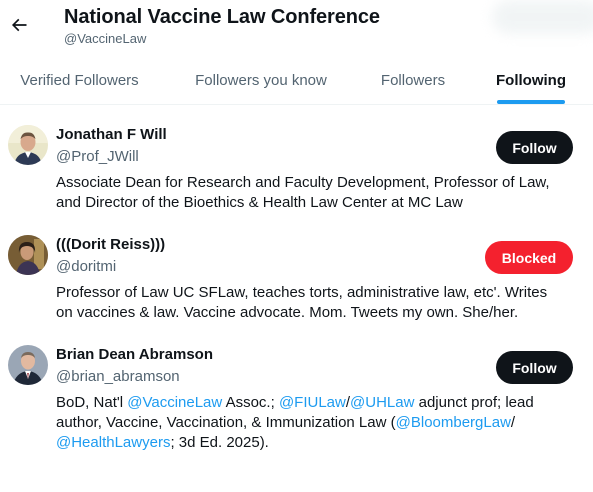 This screenshot has height=492, width=593. I want to click on active-tab-indicator, so click(531, 102).